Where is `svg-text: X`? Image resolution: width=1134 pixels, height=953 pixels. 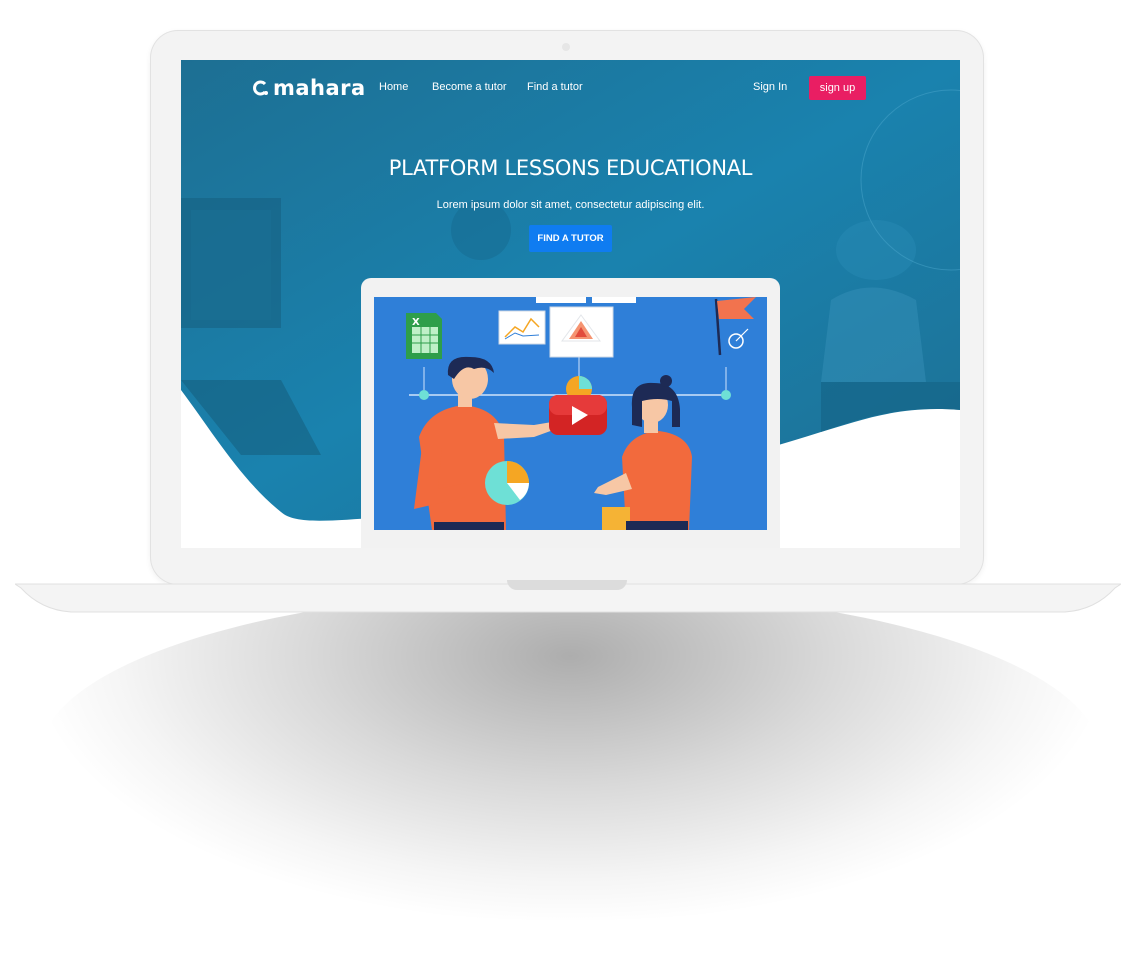 svg-text: X is located at coordinates (416, 322).